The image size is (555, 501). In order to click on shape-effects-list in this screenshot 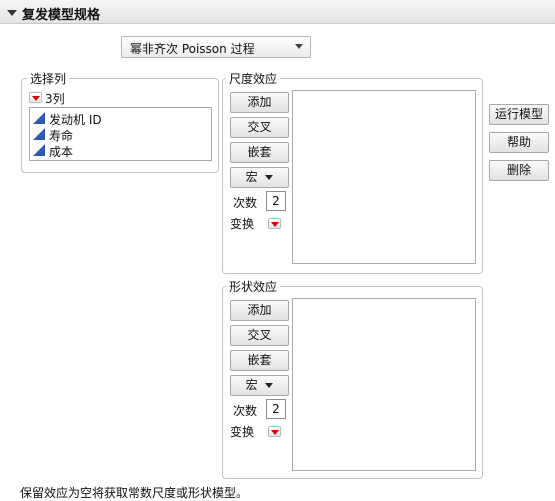, I will do `click(384, 384)`.